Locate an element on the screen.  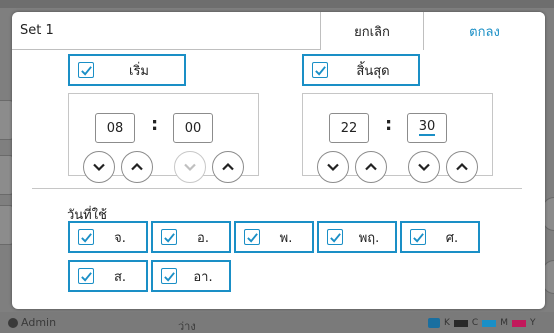
start-hour-up-button is located at coordinates (137, 167).